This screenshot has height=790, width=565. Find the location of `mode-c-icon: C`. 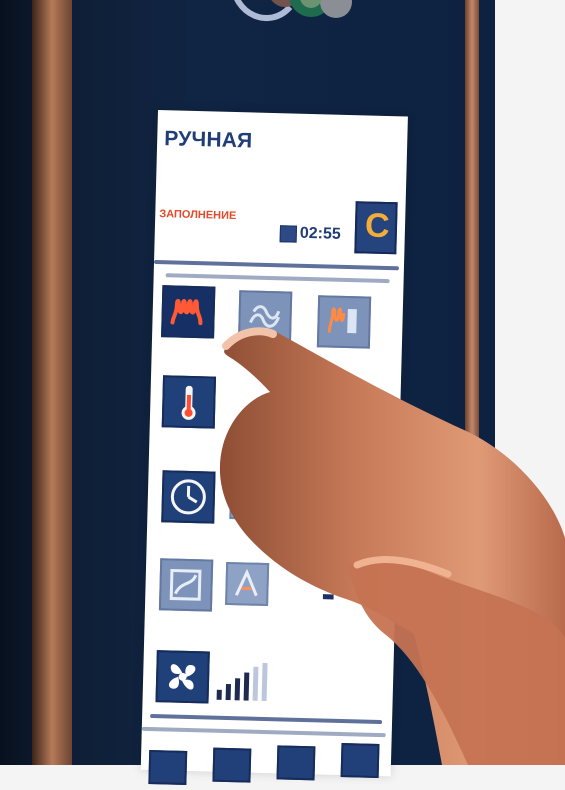

mode-c-icon: C is located at coordinates (375, 227).